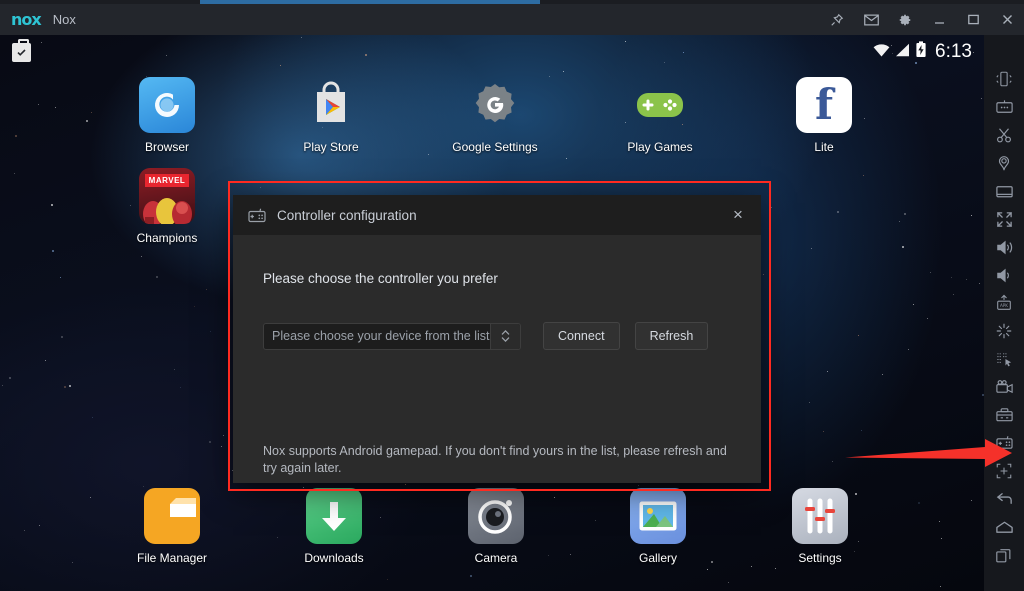 This screenshot has height=591, width=1024. I want to click on camera-icon, so click(496, 516).